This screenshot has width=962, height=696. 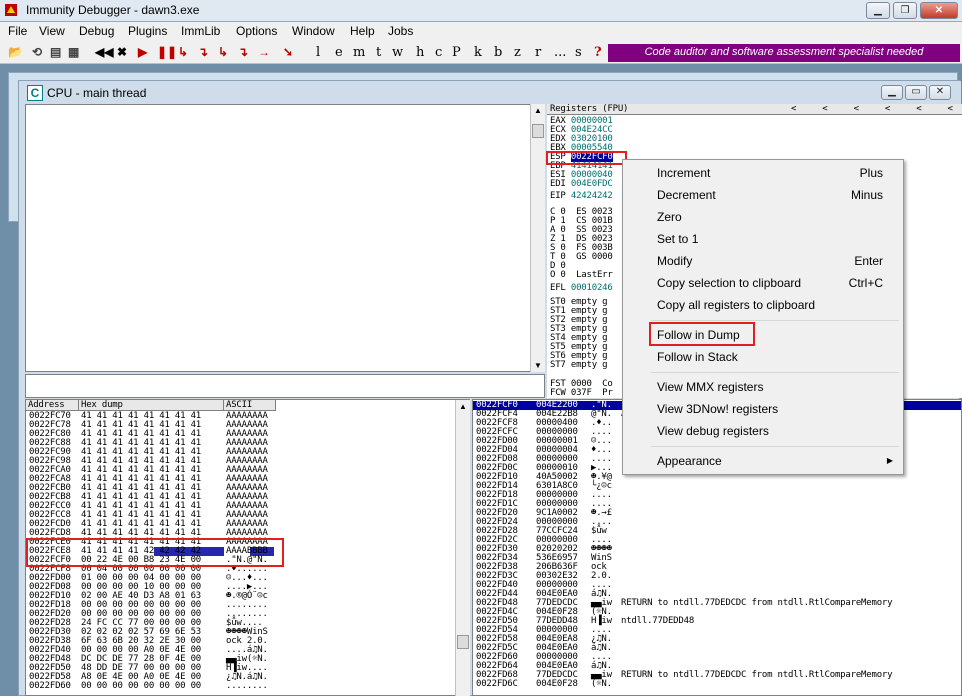 What do you see at coordinates (318, 52) in the screenshot?
I see `toolbar-letter-l: l` at bounding box center [318, 52].